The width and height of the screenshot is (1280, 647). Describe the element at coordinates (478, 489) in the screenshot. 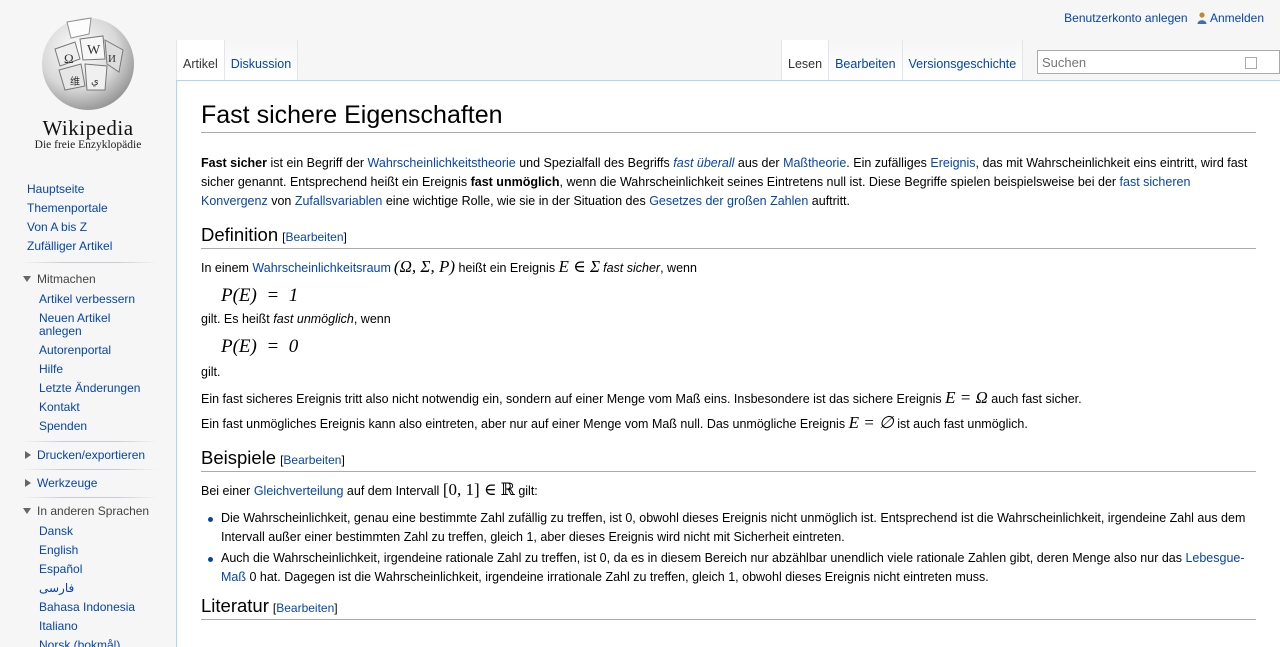

I see `math-formula: [0, 1] ∈ ℝ` at that location.